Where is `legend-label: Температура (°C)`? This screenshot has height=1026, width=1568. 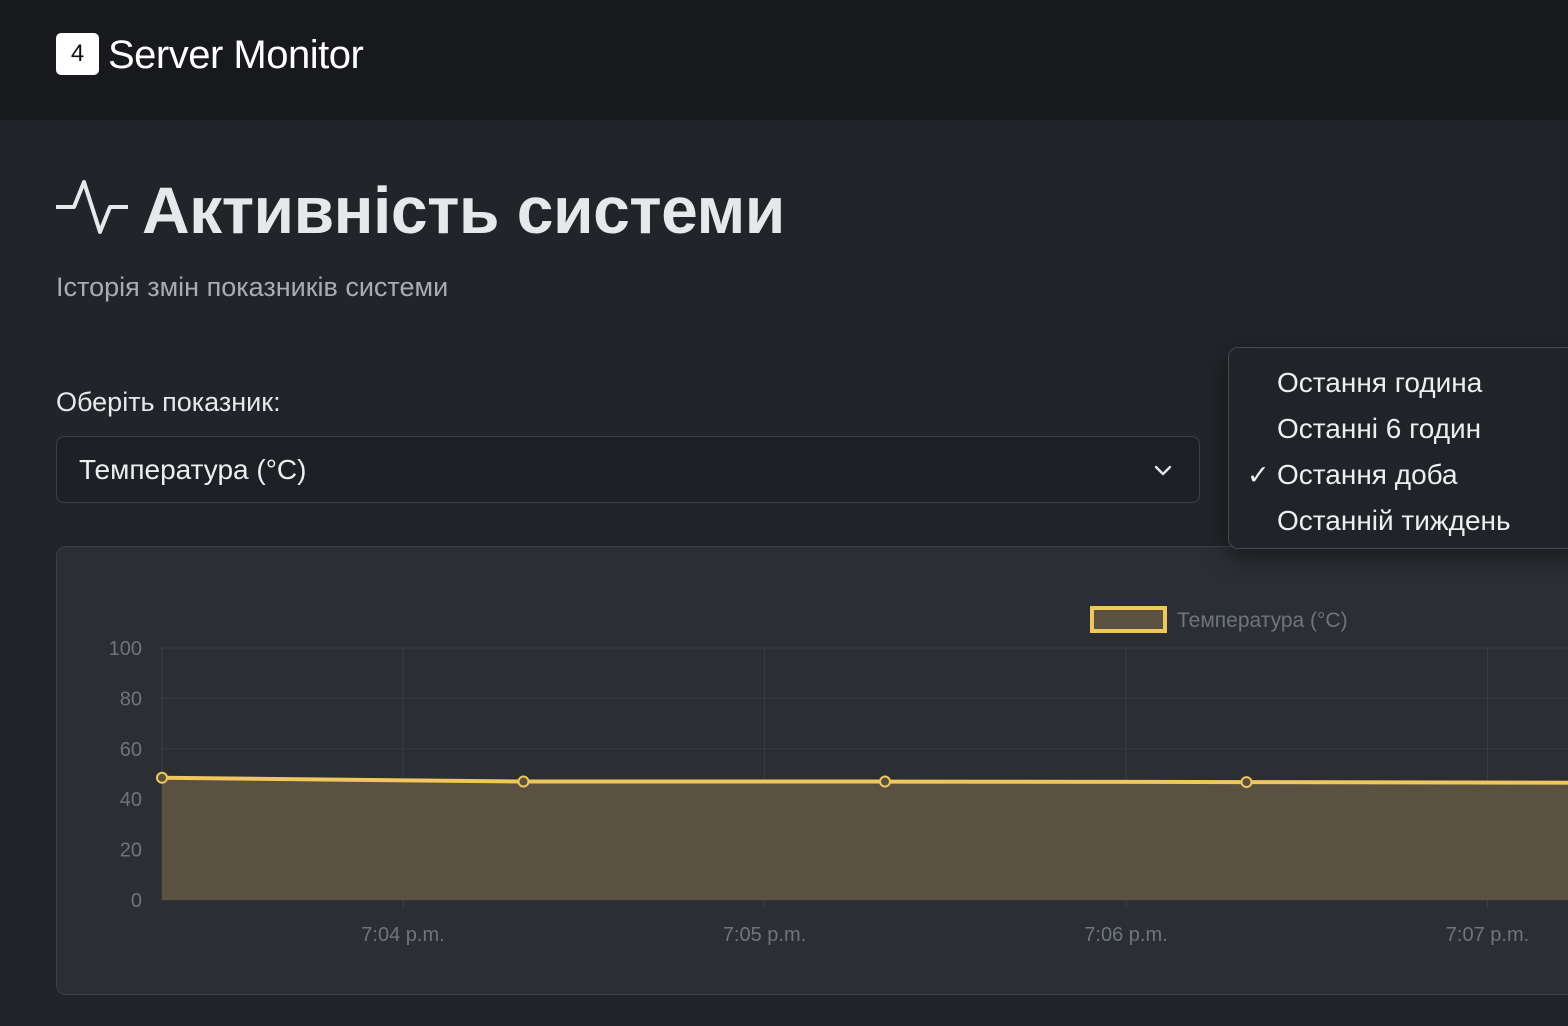 legend-label: Температура (°C) is located at coordinates (1262, 620).